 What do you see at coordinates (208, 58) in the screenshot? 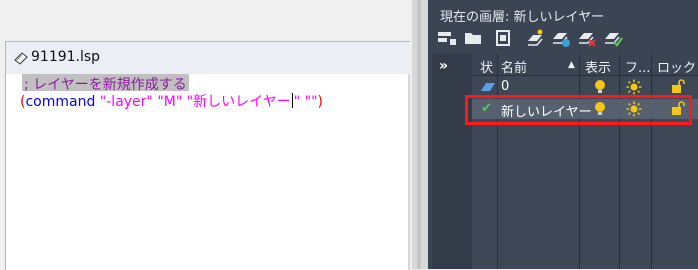
I see `editor-tab: 91191.lsp` at bounding box center [208, 58].